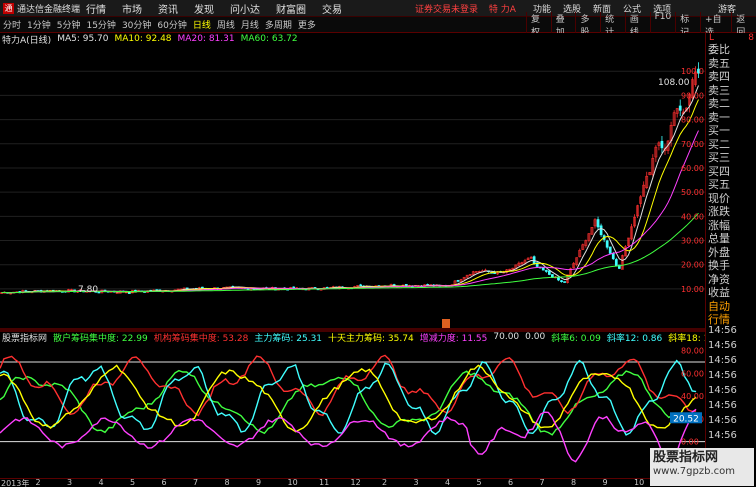  Describe the element at coordinates (692, 144) in the screenshot. I see `price-axis-tick: 70.00` at that location.